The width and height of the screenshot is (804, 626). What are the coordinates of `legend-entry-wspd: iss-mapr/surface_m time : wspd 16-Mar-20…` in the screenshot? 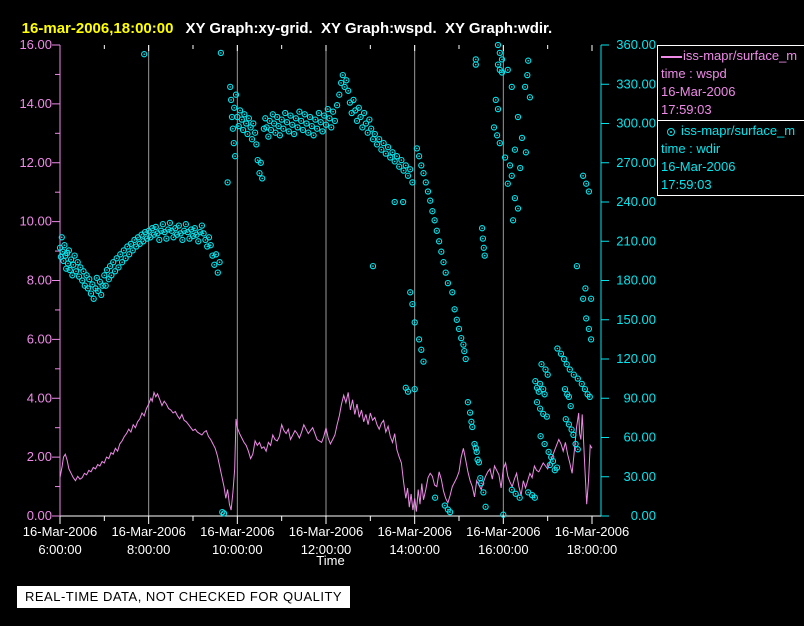 It's located at (731, 83).